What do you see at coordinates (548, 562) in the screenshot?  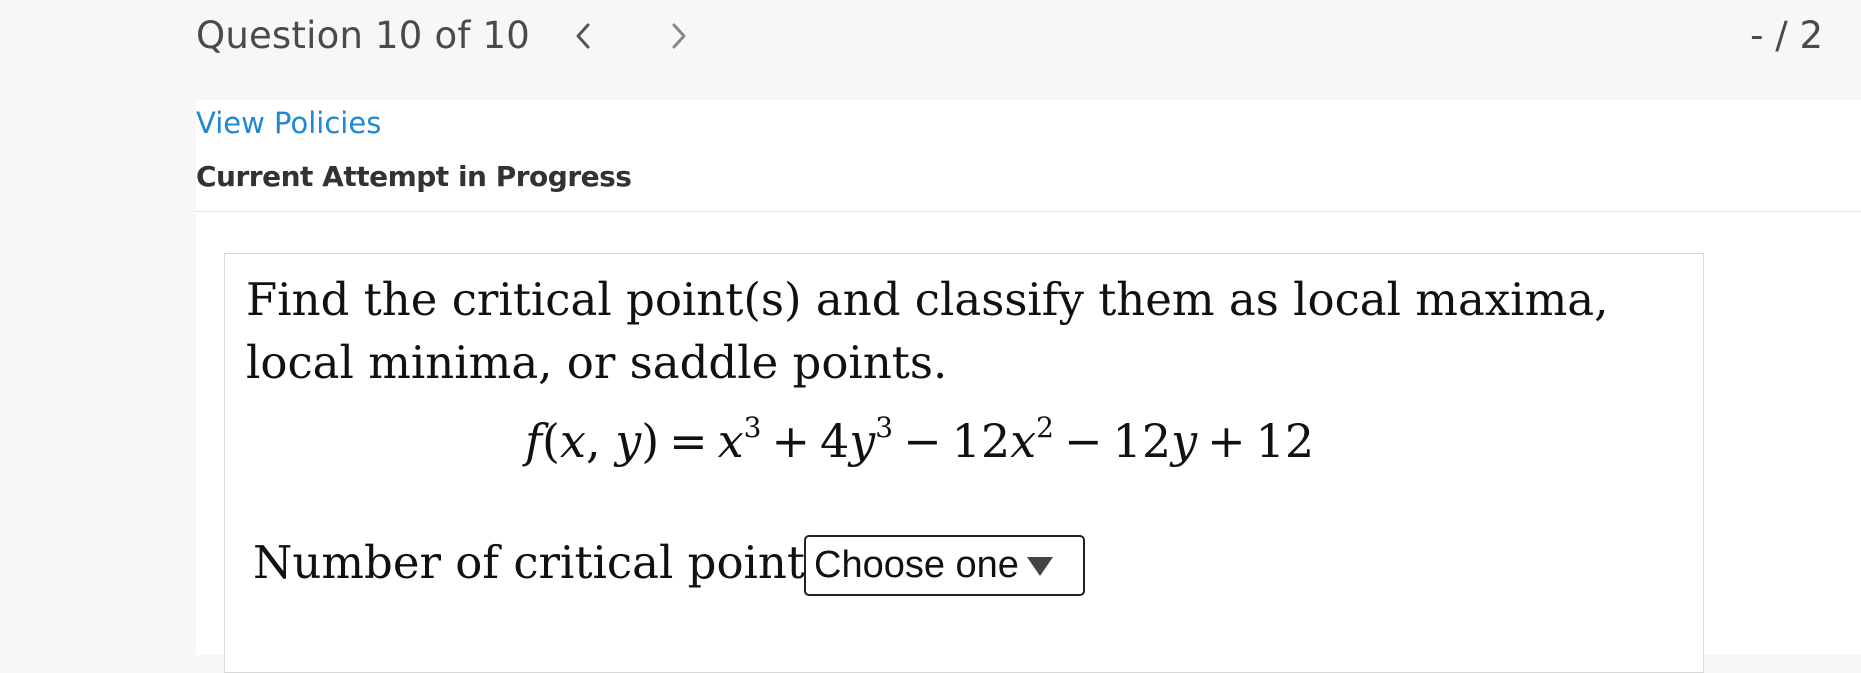 I see `critical-points-label: Number of critical points:` at bounding box center [548, 562].